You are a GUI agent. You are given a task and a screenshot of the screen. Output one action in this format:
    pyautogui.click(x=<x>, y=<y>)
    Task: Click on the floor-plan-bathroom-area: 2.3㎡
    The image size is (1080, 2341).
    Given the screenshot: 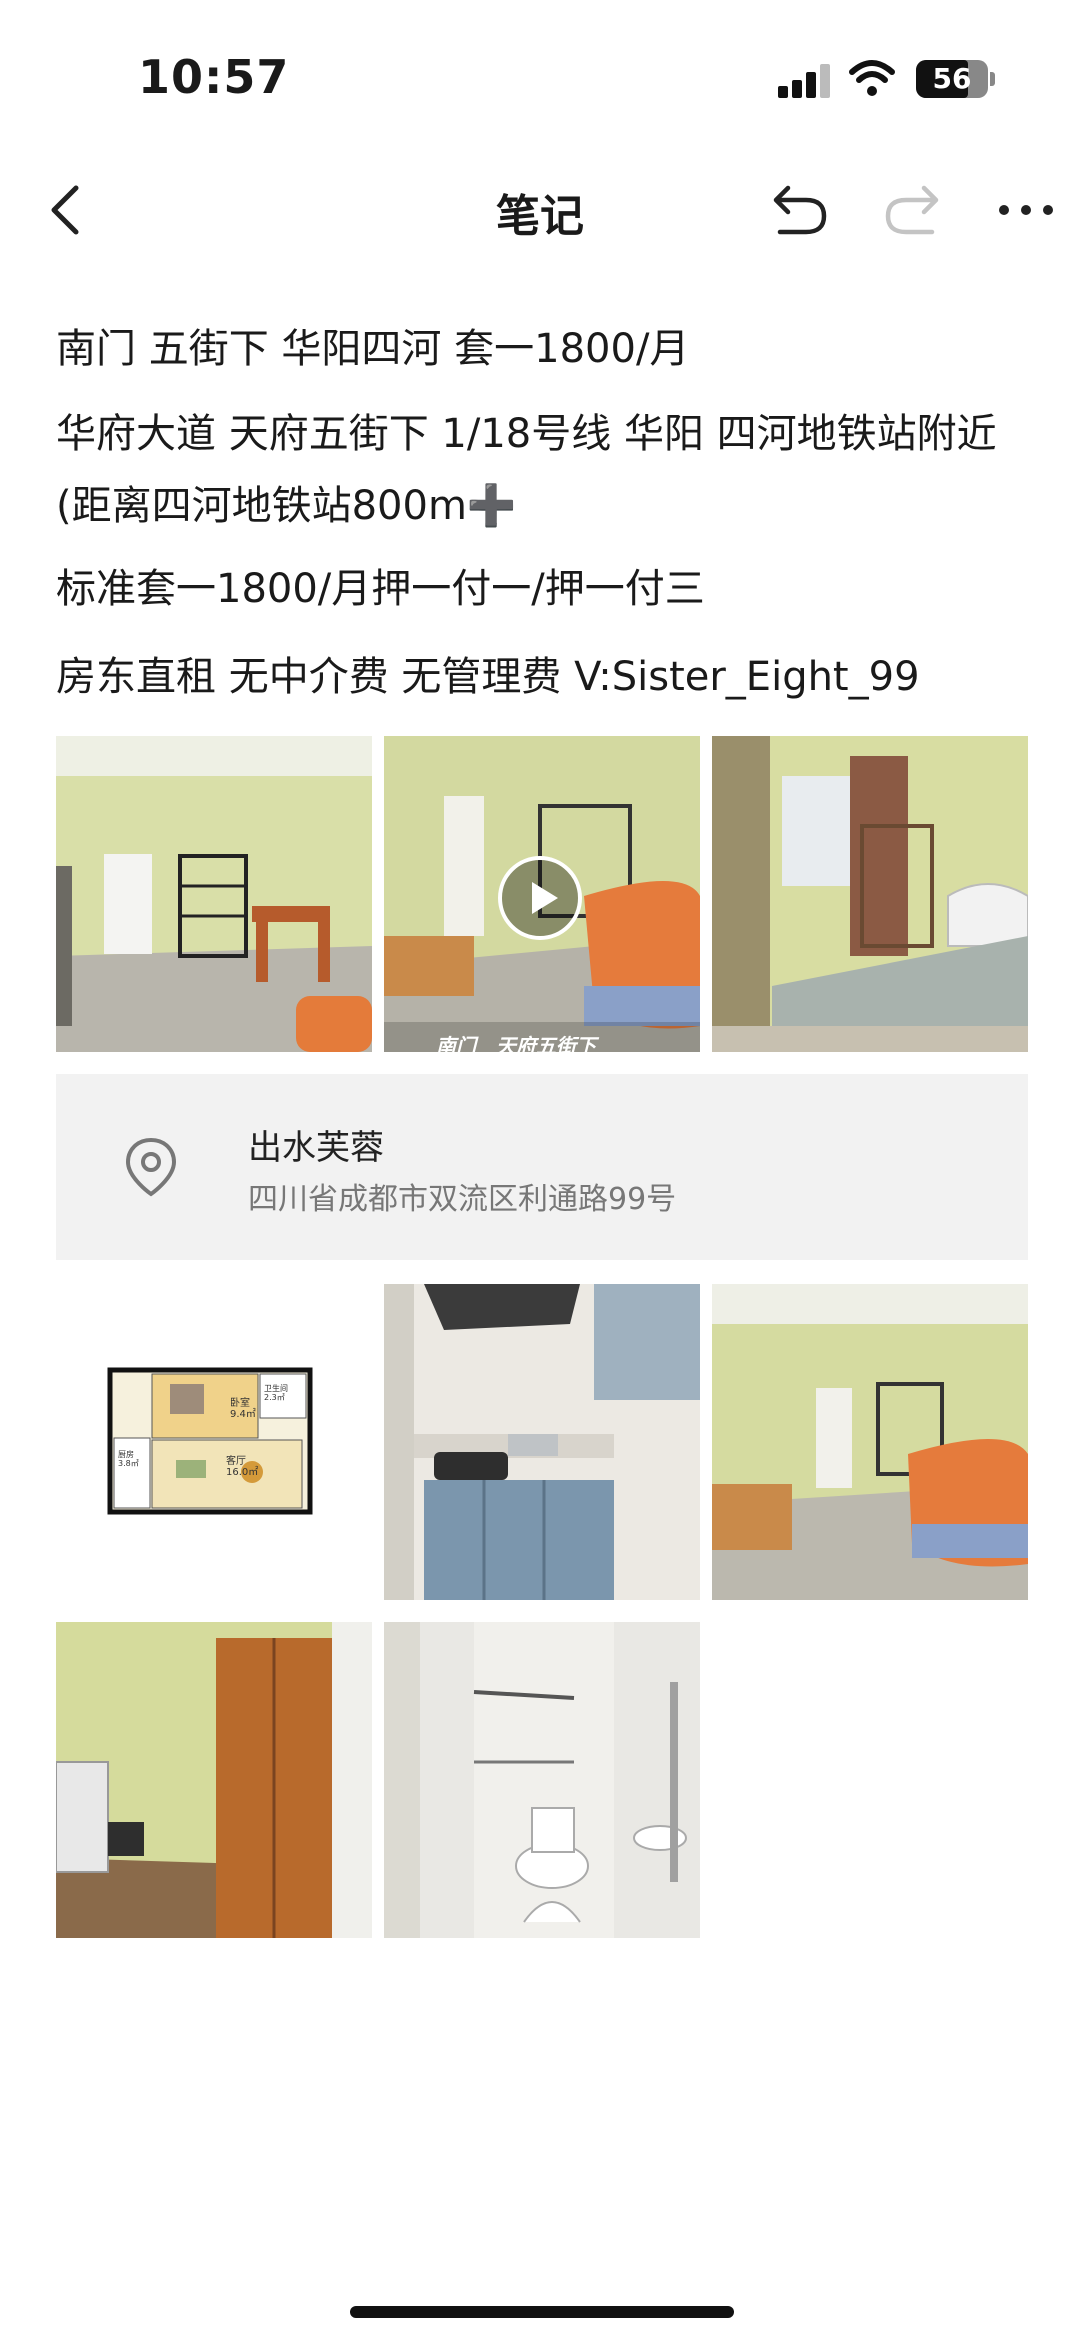 What is the action you would take?
    pyautogui.click(x=274, y=1397)
    